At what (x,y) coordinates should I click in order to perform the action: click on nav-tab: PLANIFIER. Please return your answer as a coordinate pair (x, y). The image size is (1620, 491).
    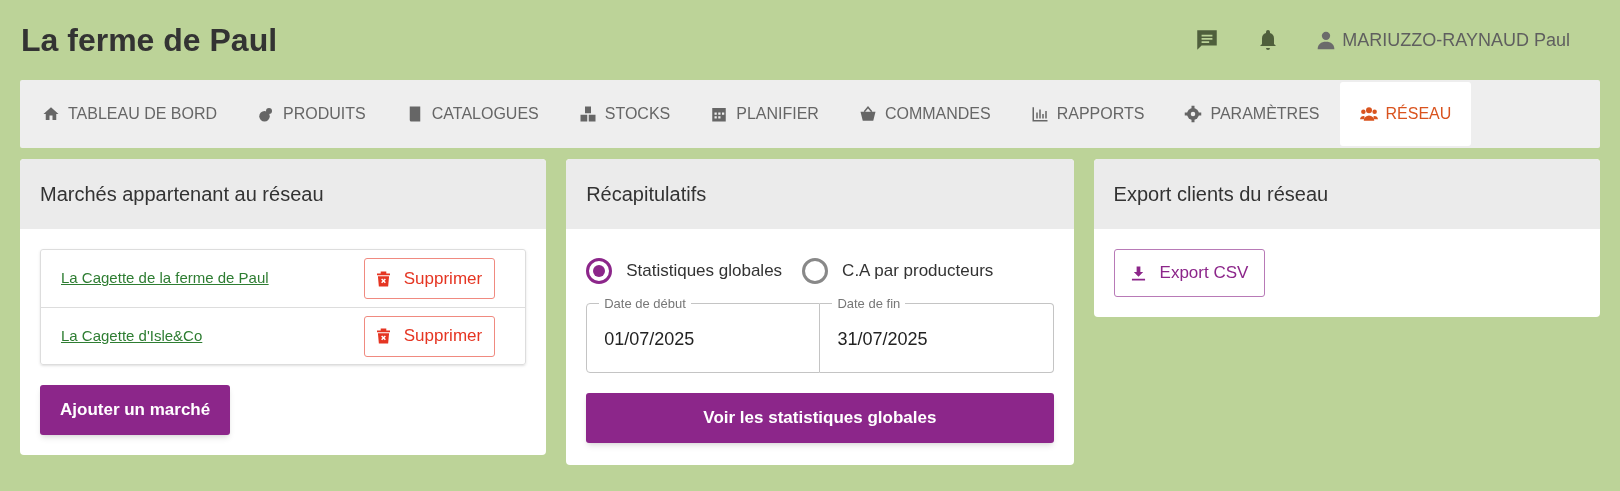
    Looking at the image, I should click on (764, 114).